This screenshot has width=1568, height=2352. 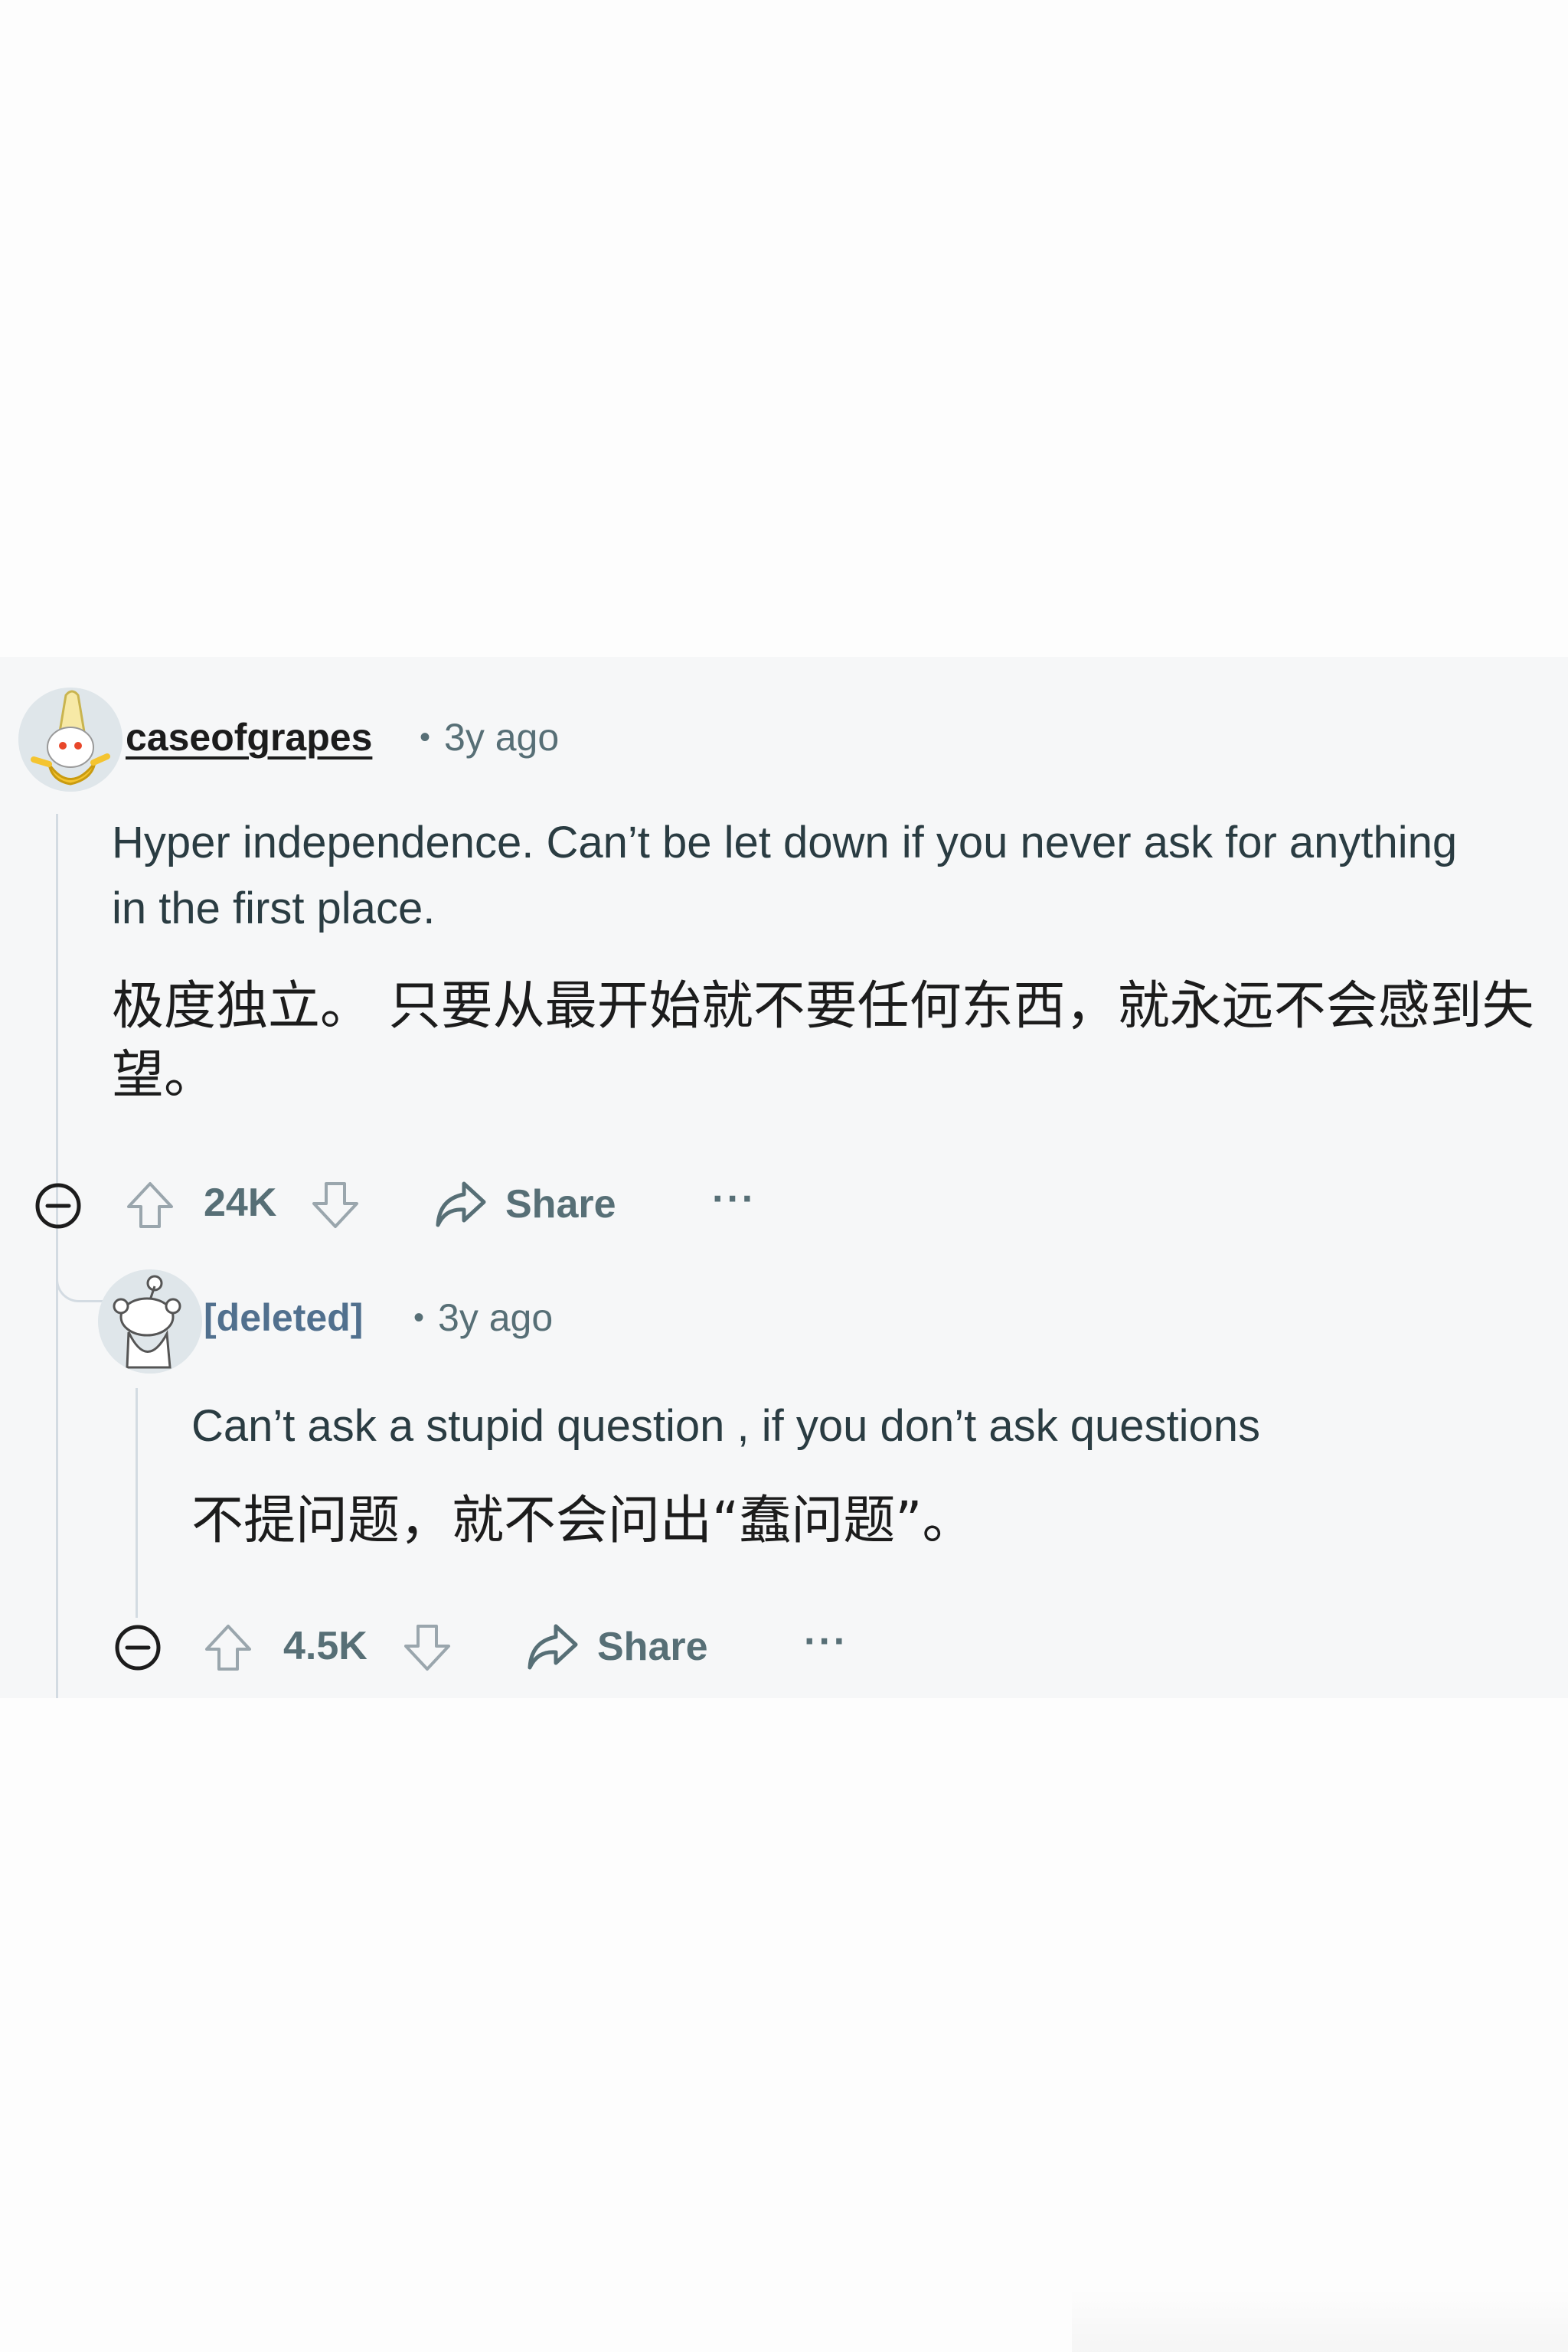 What do you see at coordinates (1320, 2320) in the screenshot?
I see `page-corner-shadow` at bounding box center [1320, 2320].